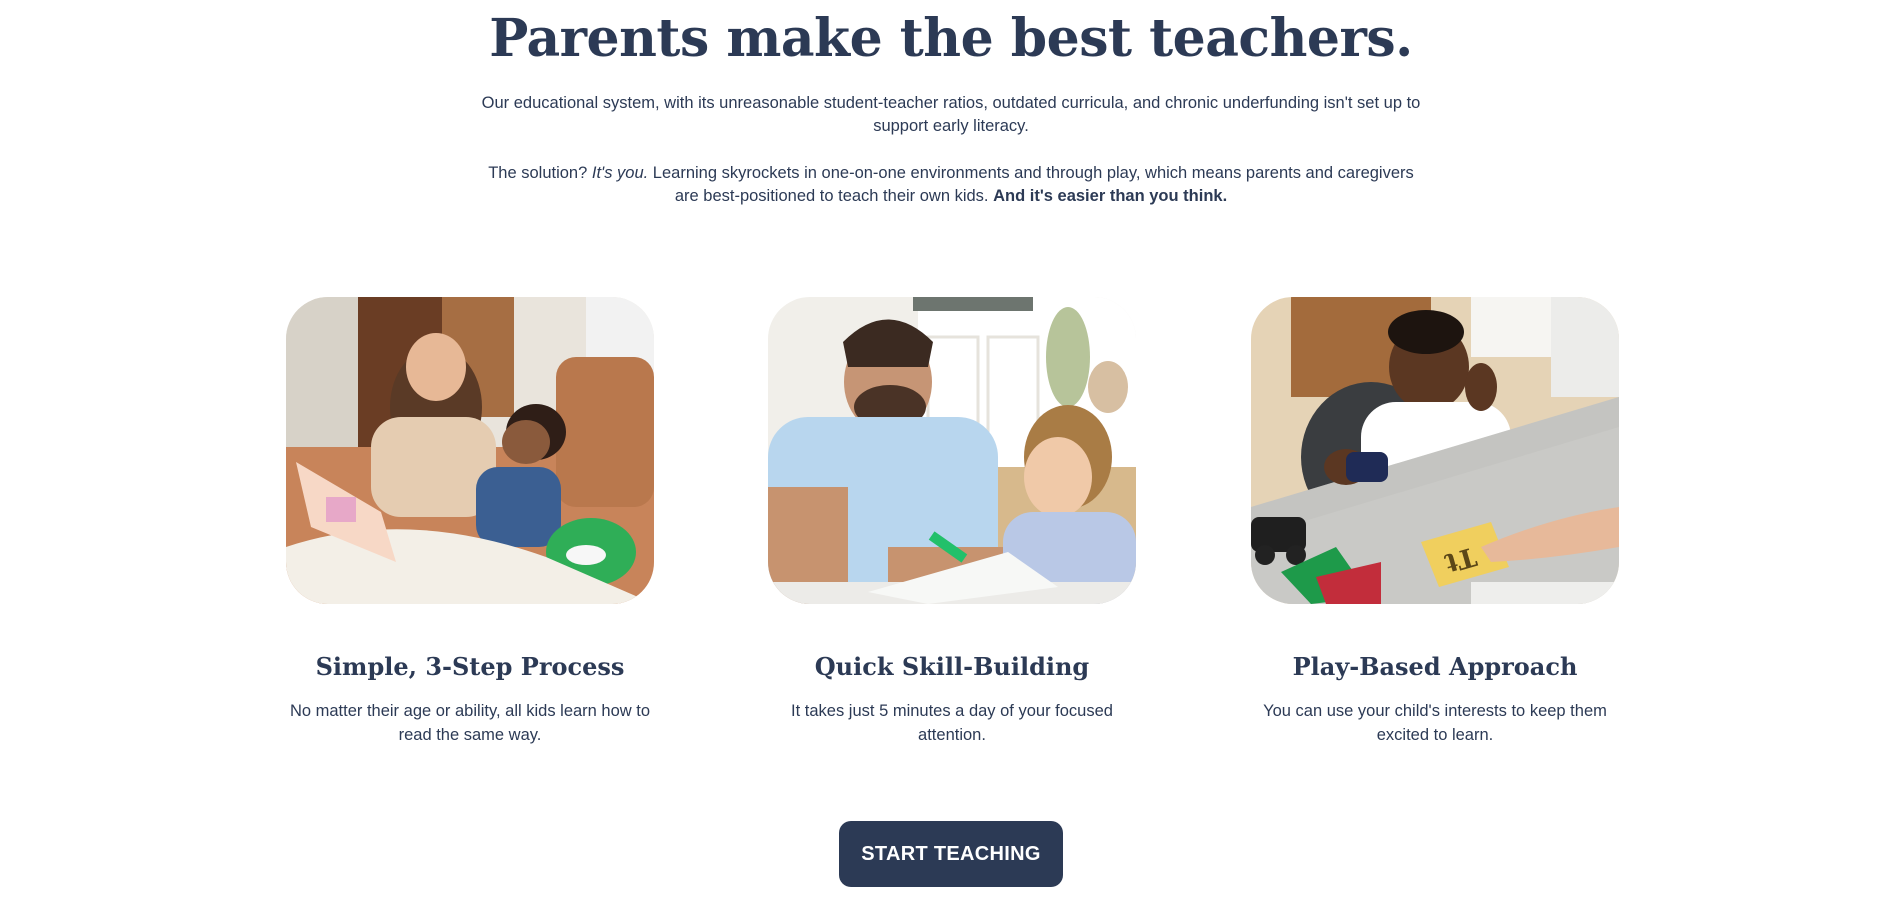 This screenshot has height=898, width=1902. Describe the element at coordinates (470, 666) in the screenshot. I see `feature-title: Simple, 3-Step Process` at that location.